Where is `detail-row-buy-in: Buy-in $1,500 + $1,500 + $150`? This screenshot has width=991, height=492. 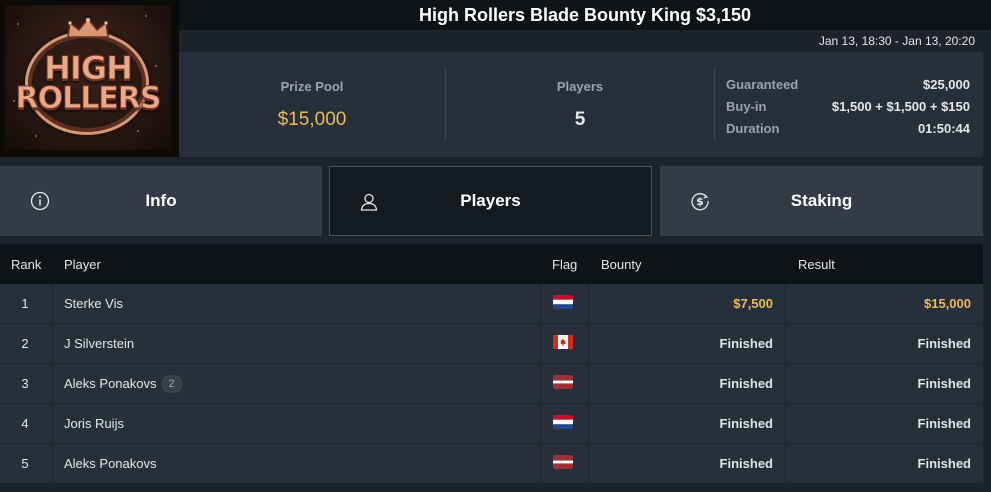
detail-row-buy-in: Buy-in $1,500 + $1,500 + $150 is located at coordinates (848, 107).